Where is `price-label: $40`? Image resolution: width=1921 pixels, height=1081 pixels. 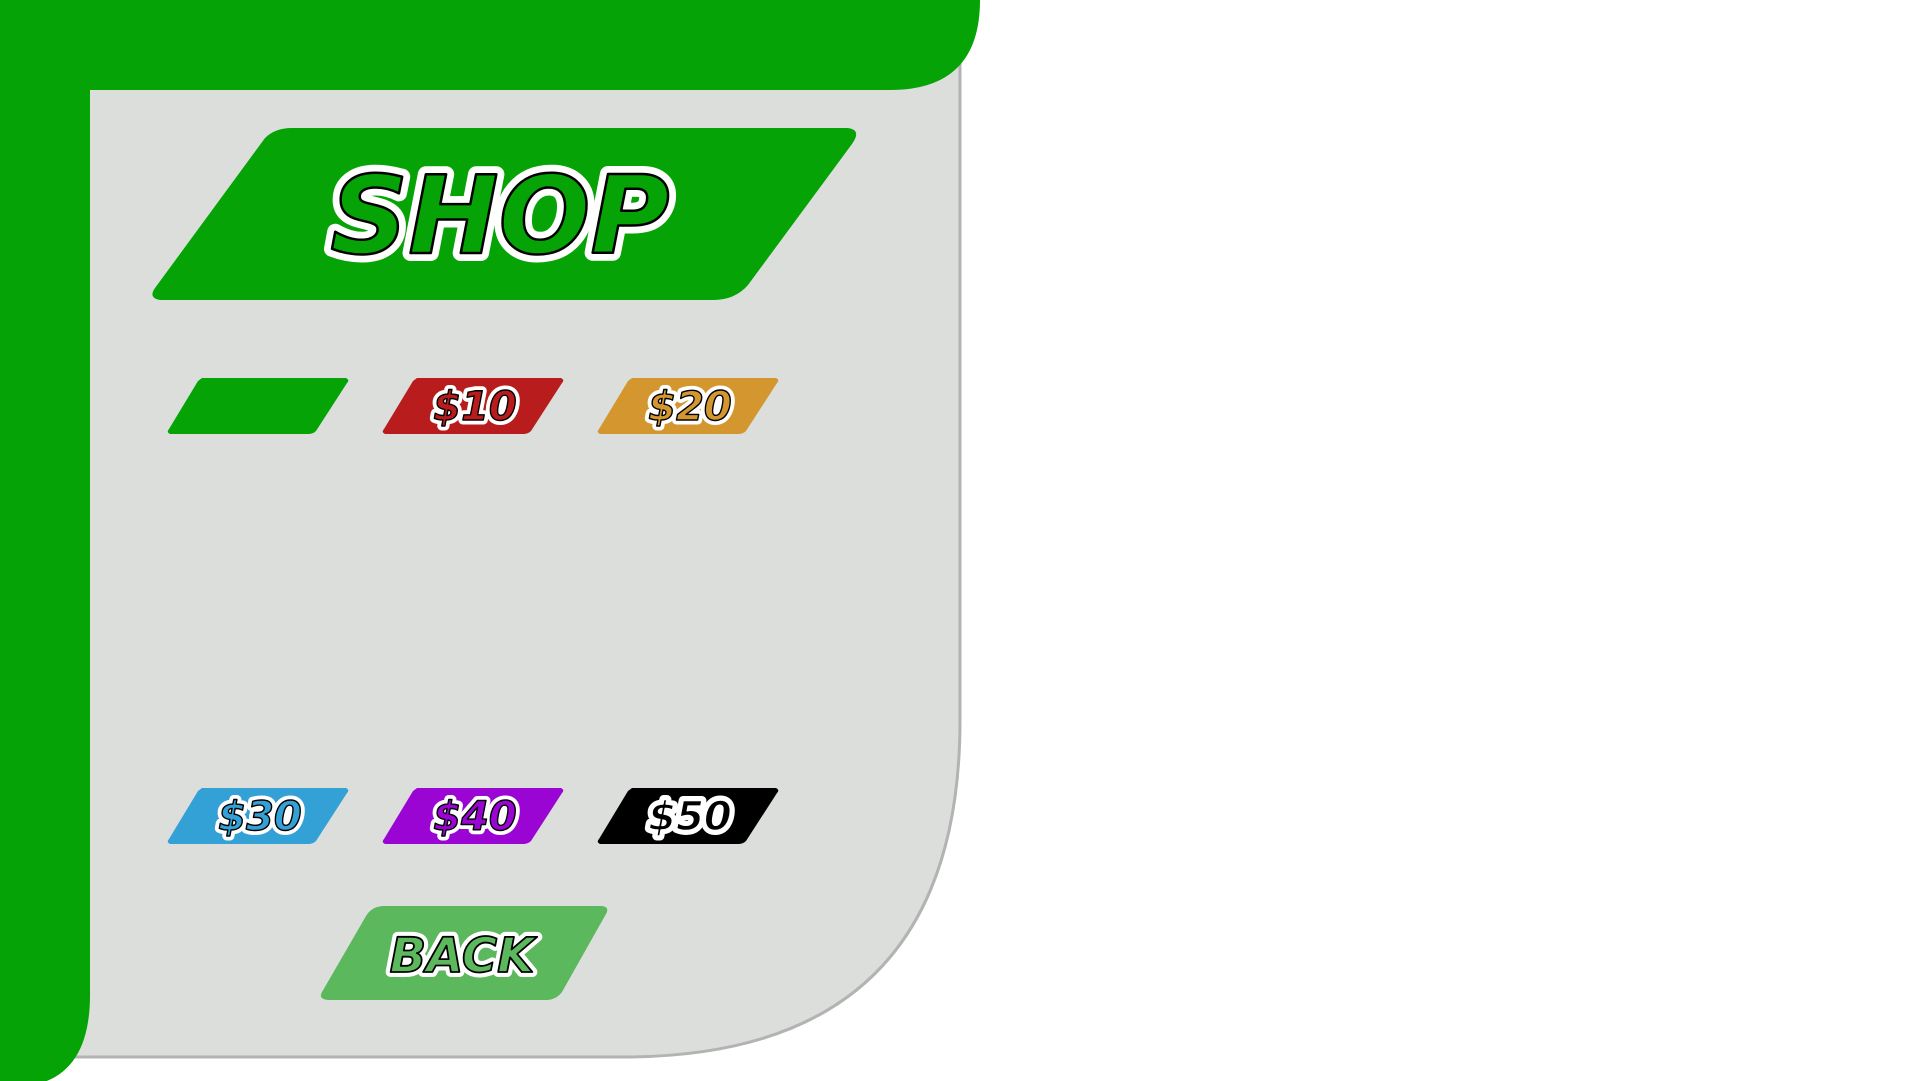 price-label: $40 is located at coordinates (475, 817).